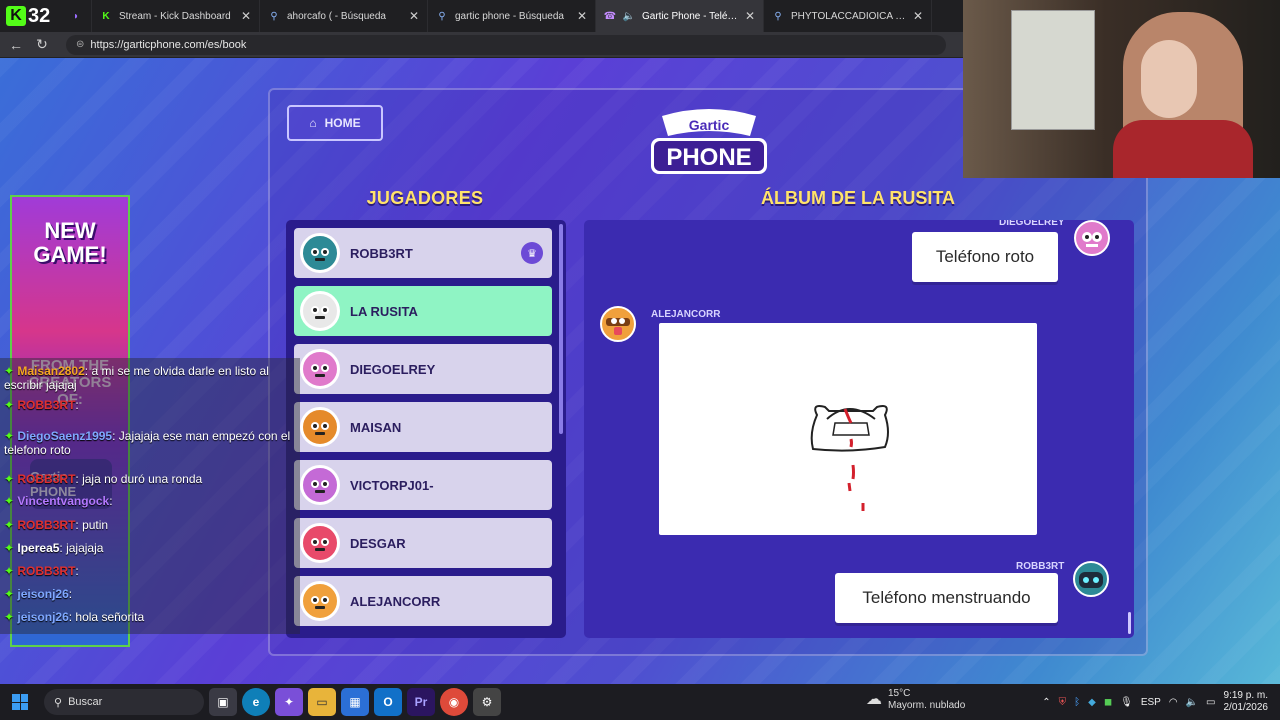 Image resolution: width=1280 pixels, height=720 pixels. I want to click on chat-message: ✦ Vincentvangock:, so click(152, 501).